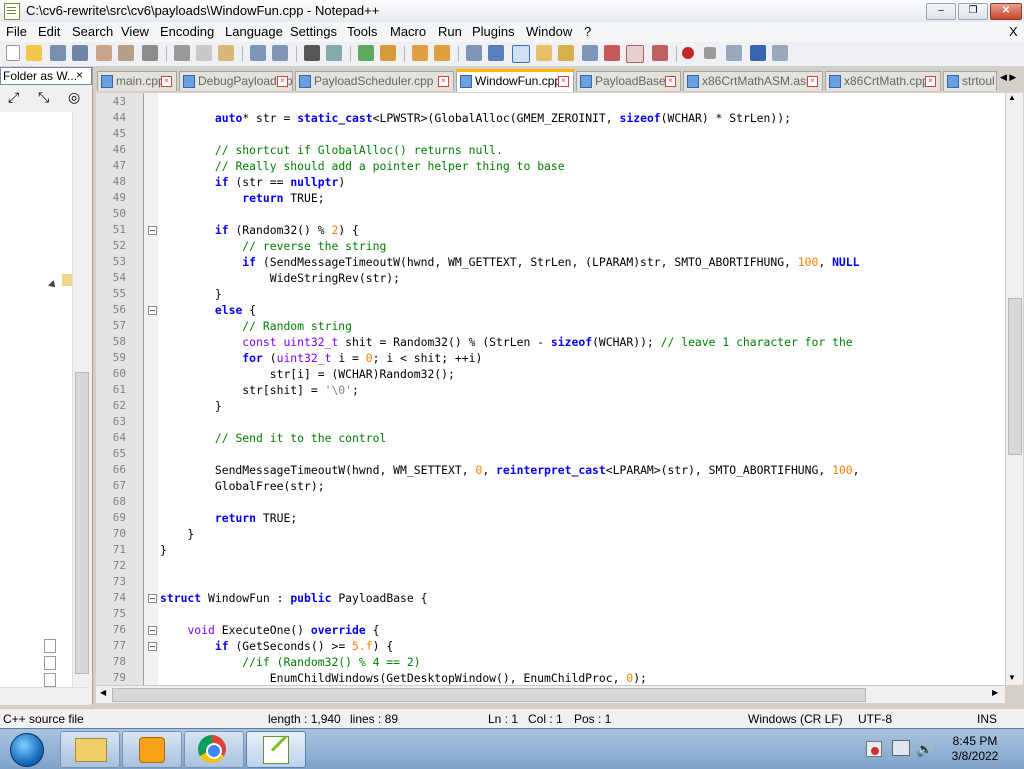 Image resolution: width=1024 pixels, height=769 pixels. I want to click on tab-payloadbase-h: PayloadBase.h ×, so click(628, 81).